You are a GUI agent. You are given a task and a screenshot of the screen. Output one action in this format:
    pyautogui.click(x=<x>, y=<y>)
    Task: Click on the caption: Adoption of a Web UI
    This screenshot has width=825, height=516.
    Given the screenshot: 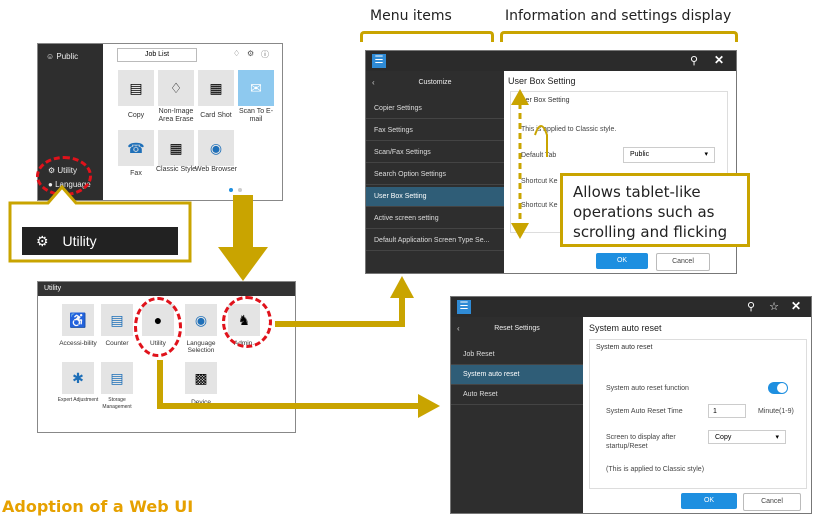 What is the action you would take?
    pyautogui.click(x=98, y=506)
    